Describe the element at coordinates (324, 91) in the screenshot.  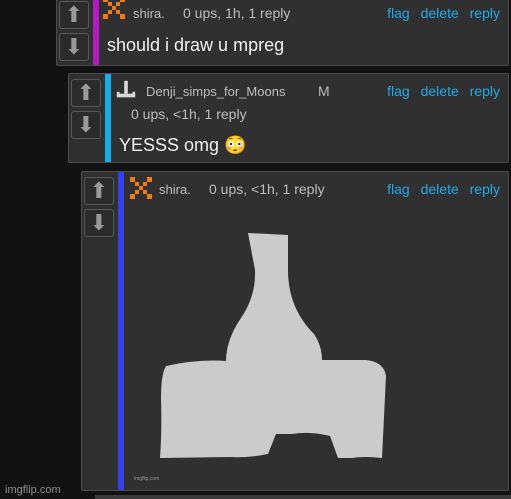
I see `user-badge: M` at that location.